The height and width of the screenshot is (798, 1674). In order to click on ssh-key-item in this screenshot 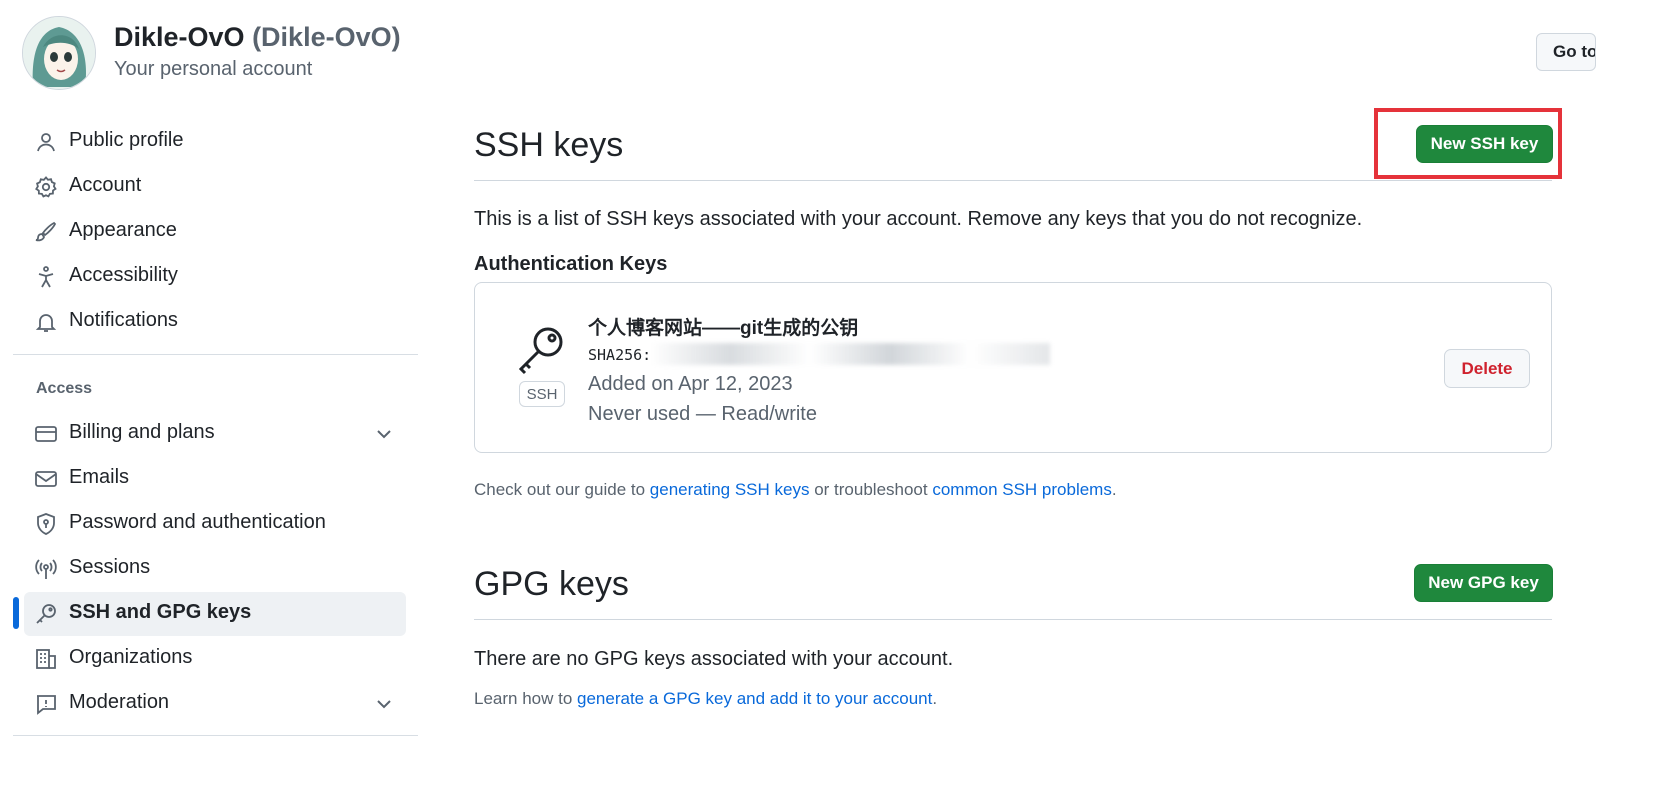, I will do `click(1013, 367)`.